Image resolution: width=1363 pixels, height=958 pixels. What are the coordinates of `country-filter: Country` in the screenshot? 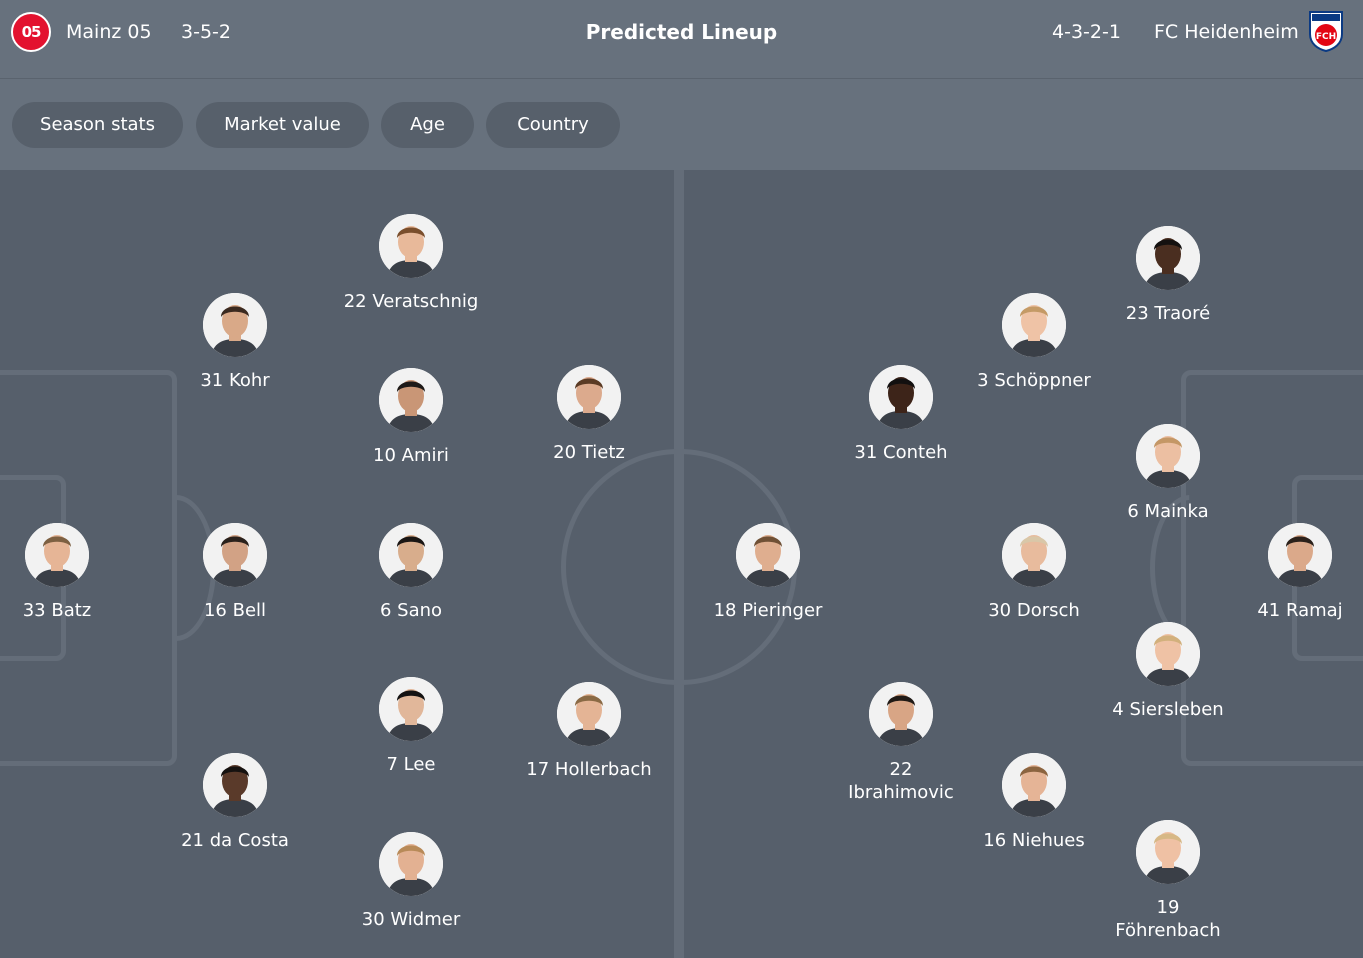 It's located at (553, 125).